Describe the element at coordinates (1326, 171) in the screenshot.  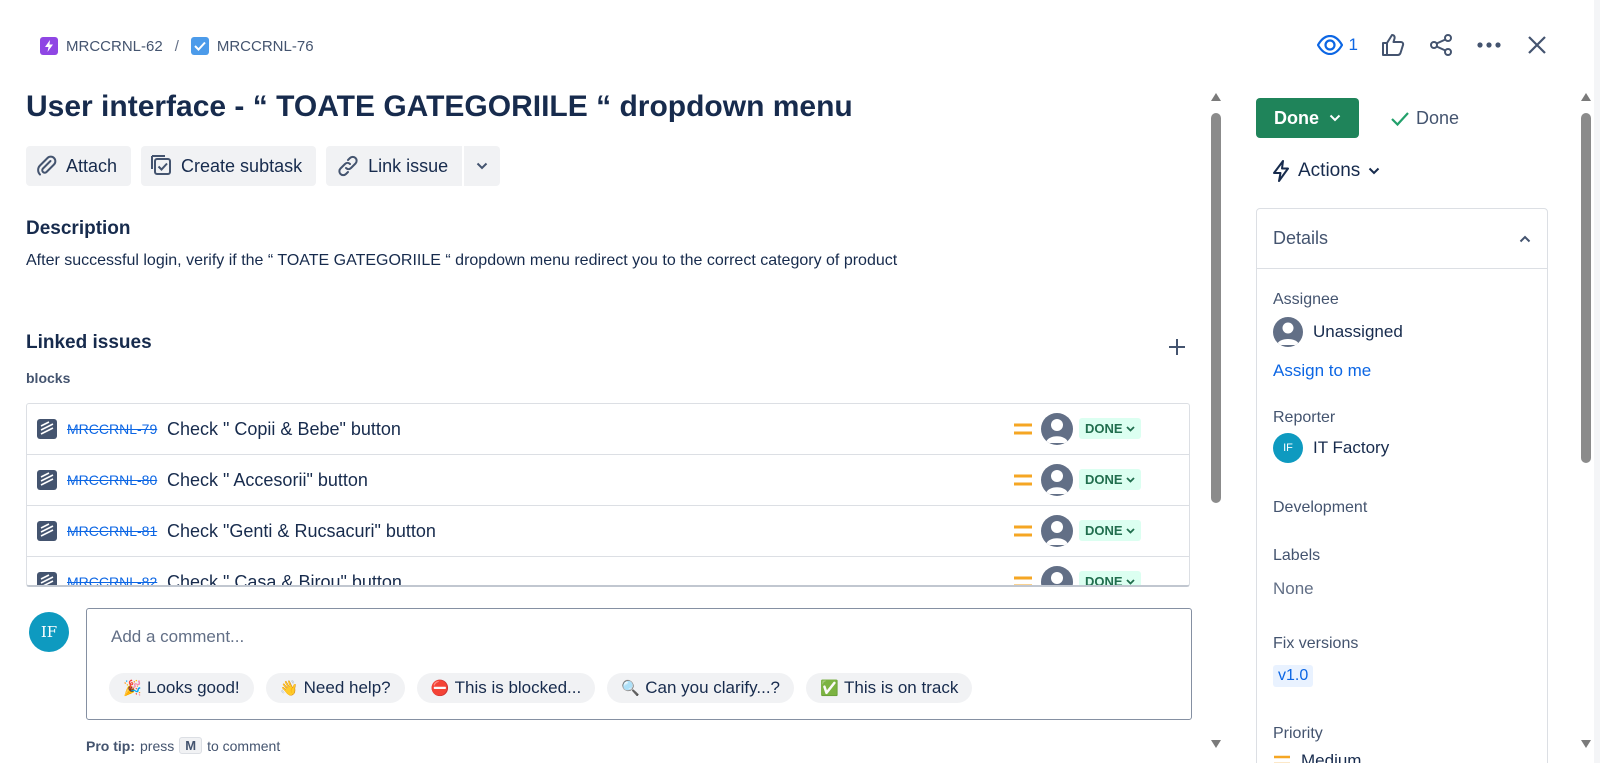
I see `actions-dropdown: Actions` at that location.